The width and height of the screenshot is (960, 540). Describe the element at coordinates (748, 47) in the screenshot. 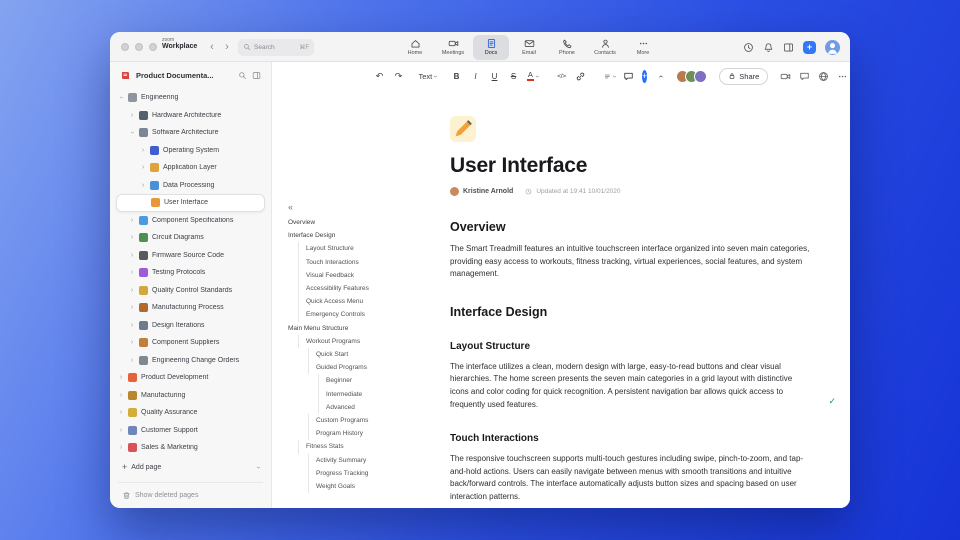

I see `clock-icon` at that location.